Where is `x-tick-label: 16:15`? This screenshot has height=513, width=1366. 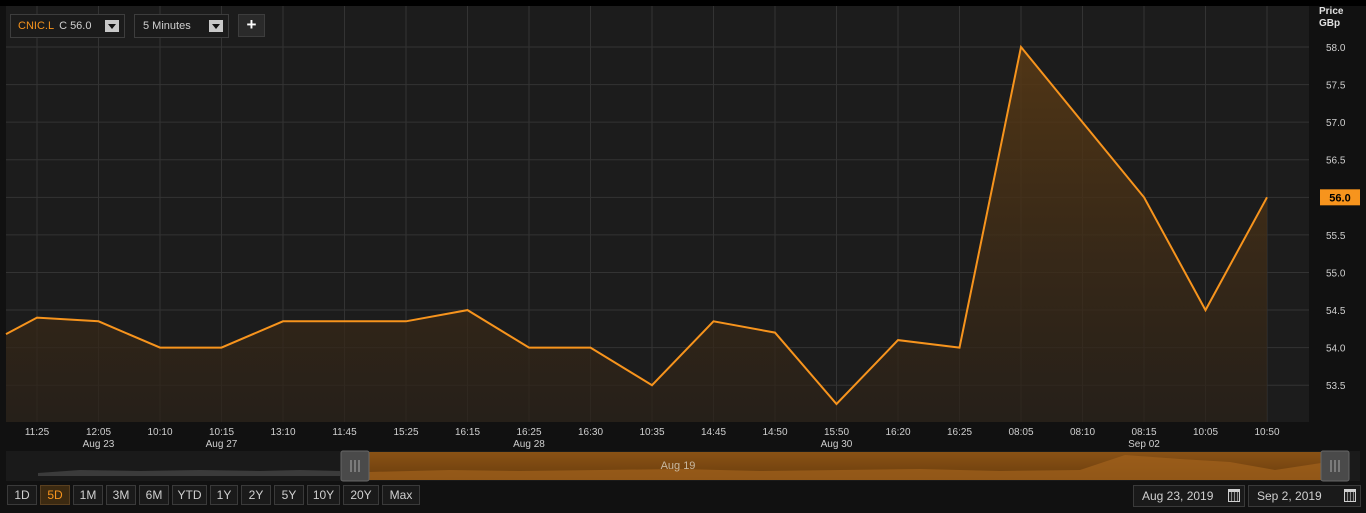 x-tick-label: 16:15 is located at coordinates (467, 432).